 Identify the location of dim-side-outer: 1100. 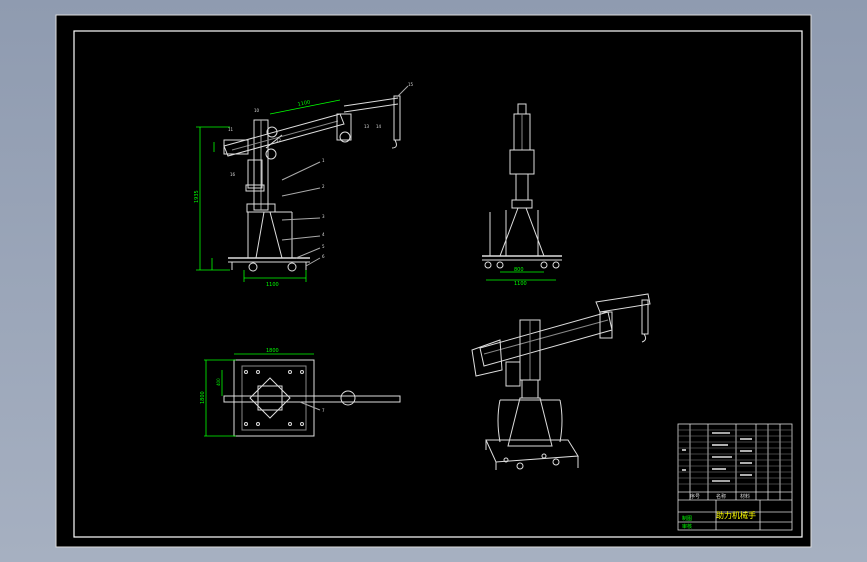
(520, 284).